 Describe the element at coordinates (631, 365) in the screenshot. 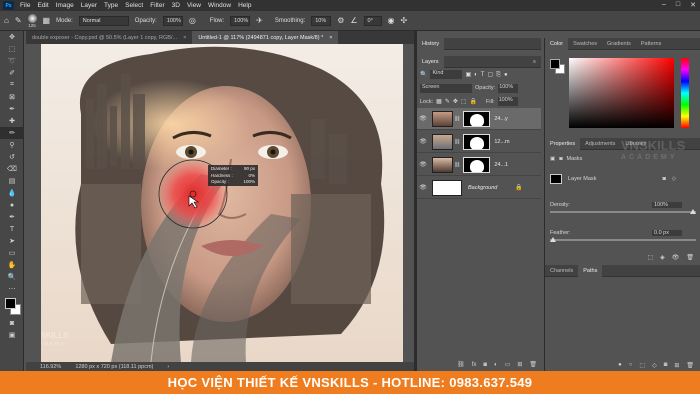

I see `stroke-path-icon: ○` at that location.